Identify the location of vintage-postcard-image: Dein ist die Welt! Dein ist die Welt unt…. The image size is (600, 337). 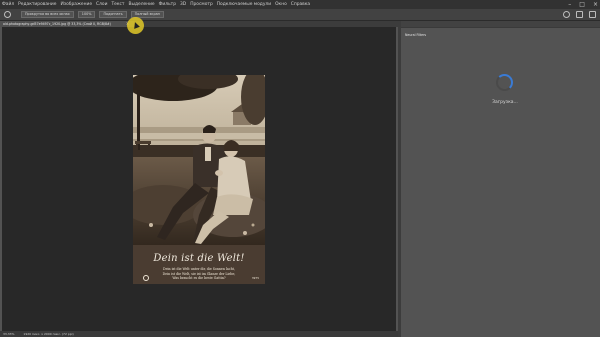
(199, 179).